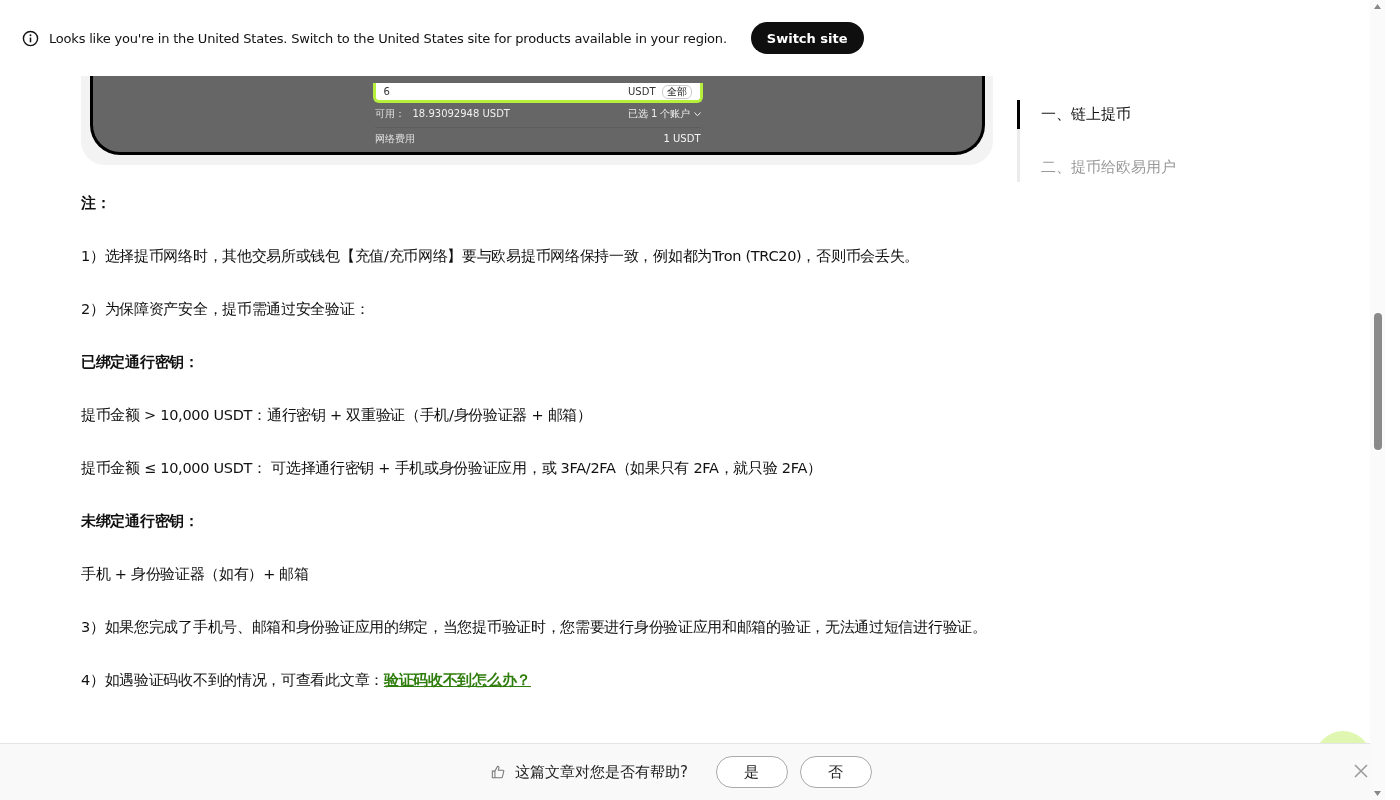 This screenshot has height=800, width=1400. What do you see at coordinates (306, 680) in the screenshot?
I see `paragraph: 4）如遇验证码收不到的情况，可查看此文章：验证码收不到怎么办？` at bounding box center [306, 680].